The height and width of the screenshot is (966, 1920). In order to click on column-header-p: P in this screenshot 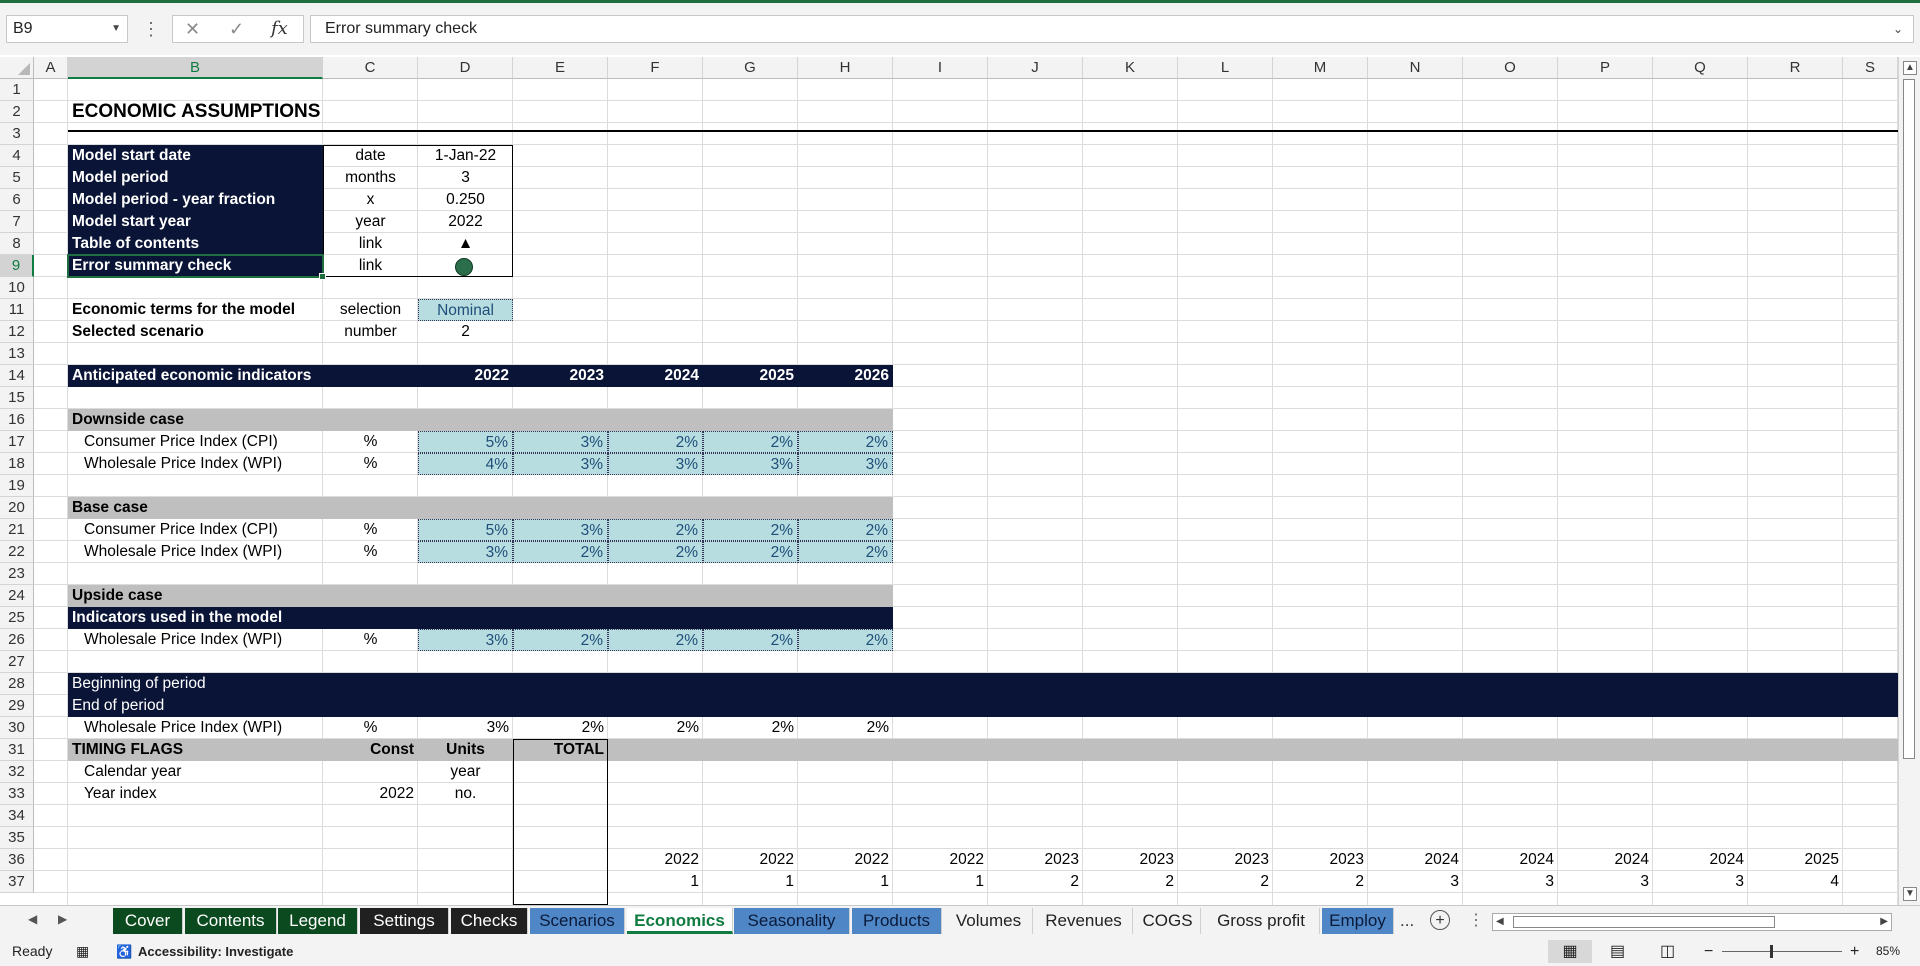, I will do `click(1605, 68)`.